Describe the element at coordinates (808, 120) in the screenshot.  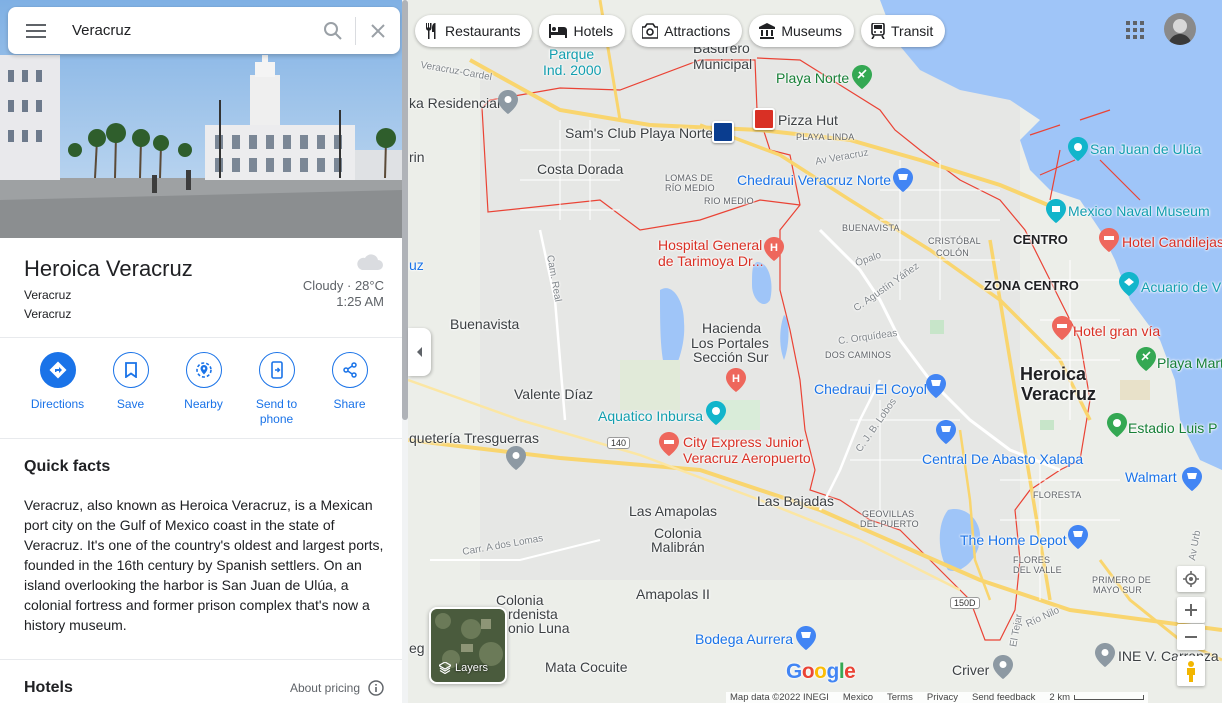
I see `map-label-pizza-hut: Pizza Hut` at that location.